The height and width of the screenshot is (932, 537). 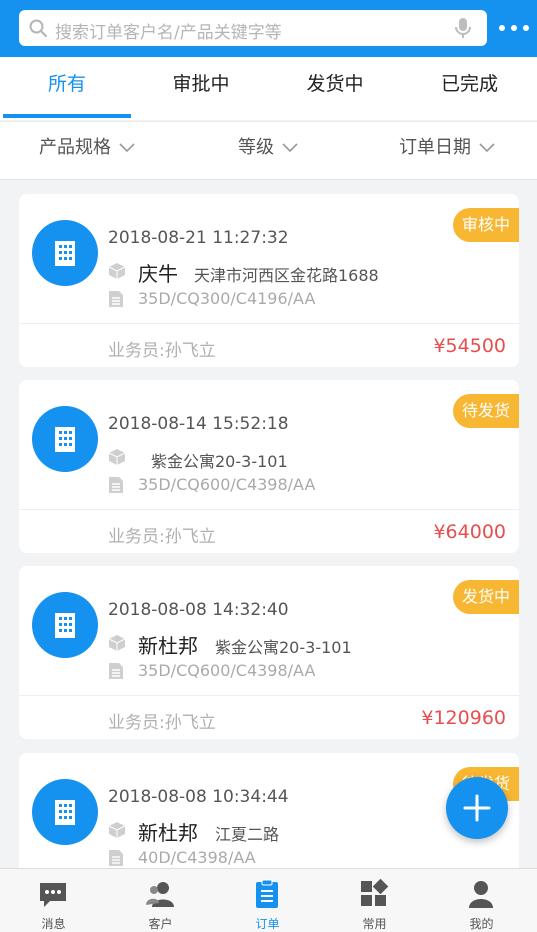 What do you see at coordinates (469, 532) in the screenshot?
I see `order-amount: ¥64000` at bounding box center [469, 532].